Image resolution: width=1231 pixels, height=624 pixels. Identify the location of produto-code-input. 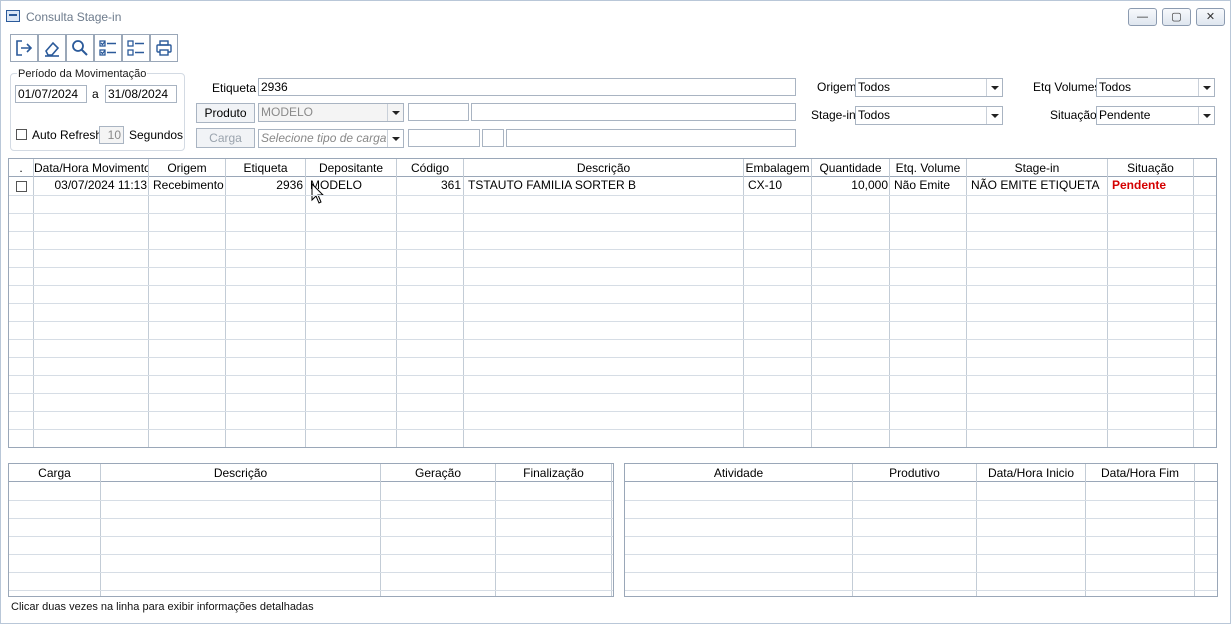
(438, 112).